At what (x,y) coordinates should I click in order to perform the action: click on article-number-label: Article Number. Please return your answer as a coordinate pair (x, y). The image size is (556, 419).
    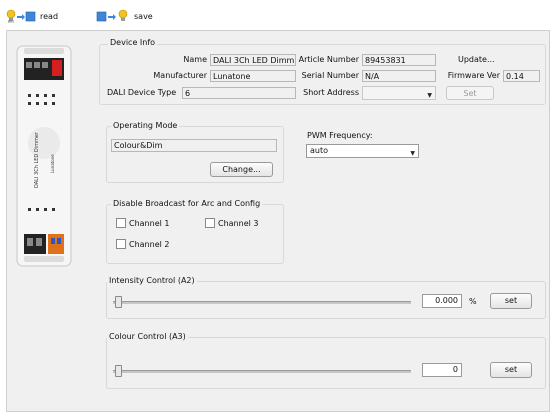
    Looking at the image, I should click on (328, 59).